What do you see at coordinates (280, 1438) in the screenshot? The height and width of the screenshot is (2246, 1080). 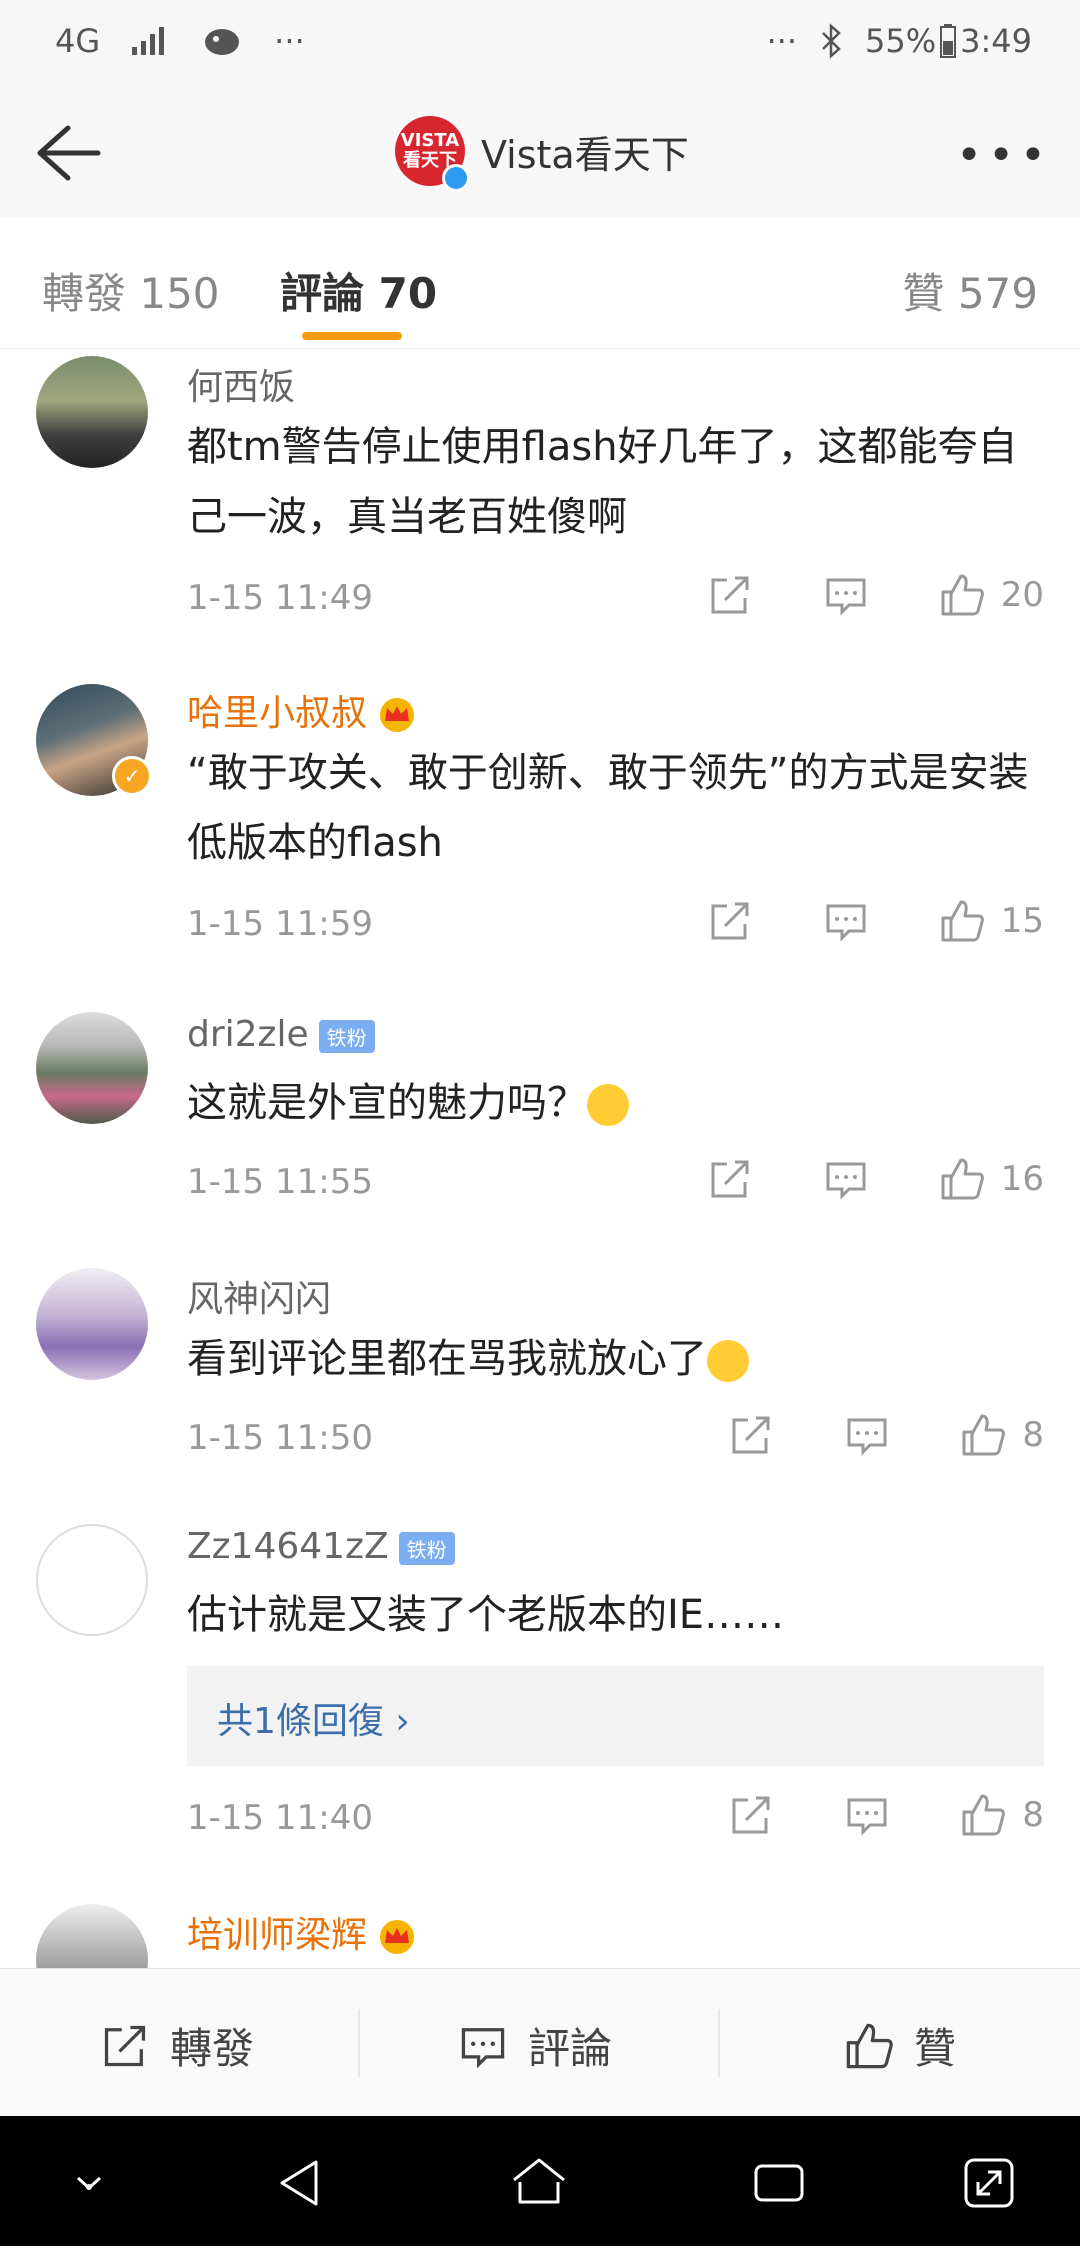 I see `comment-time: 1-15 11:50` at bounding box center [280, 1438].